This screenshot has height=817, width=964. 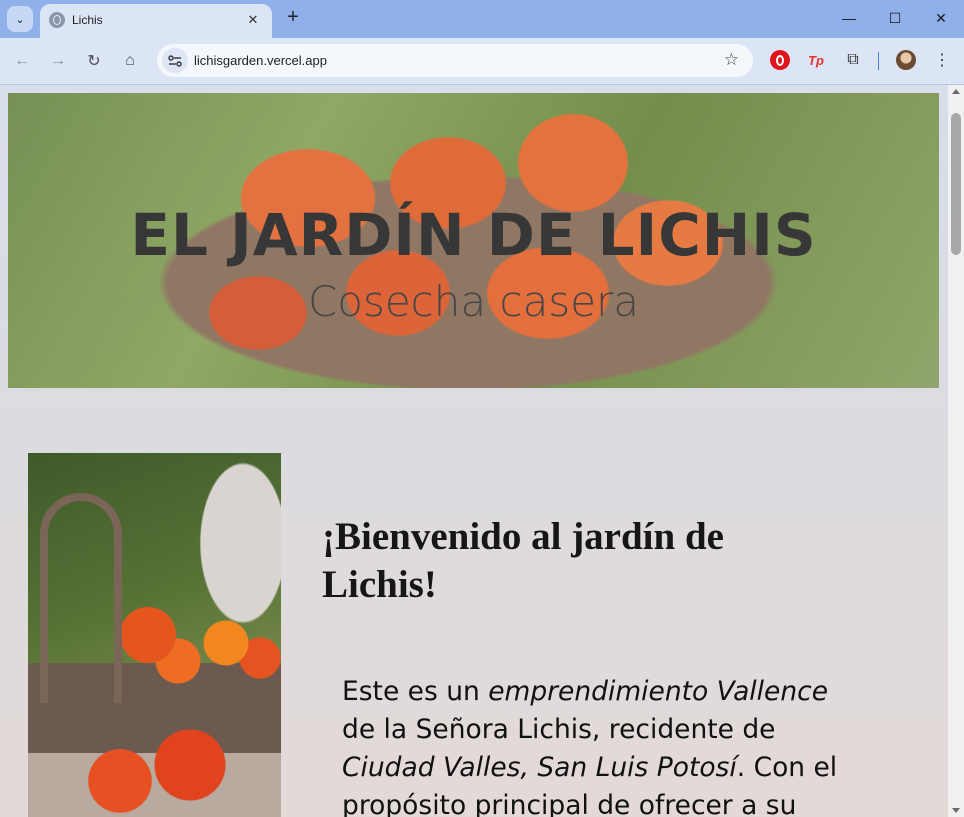 I want to click on address-bar: lichisgarden.vercel.app ☆, so click(x=455, y=60).